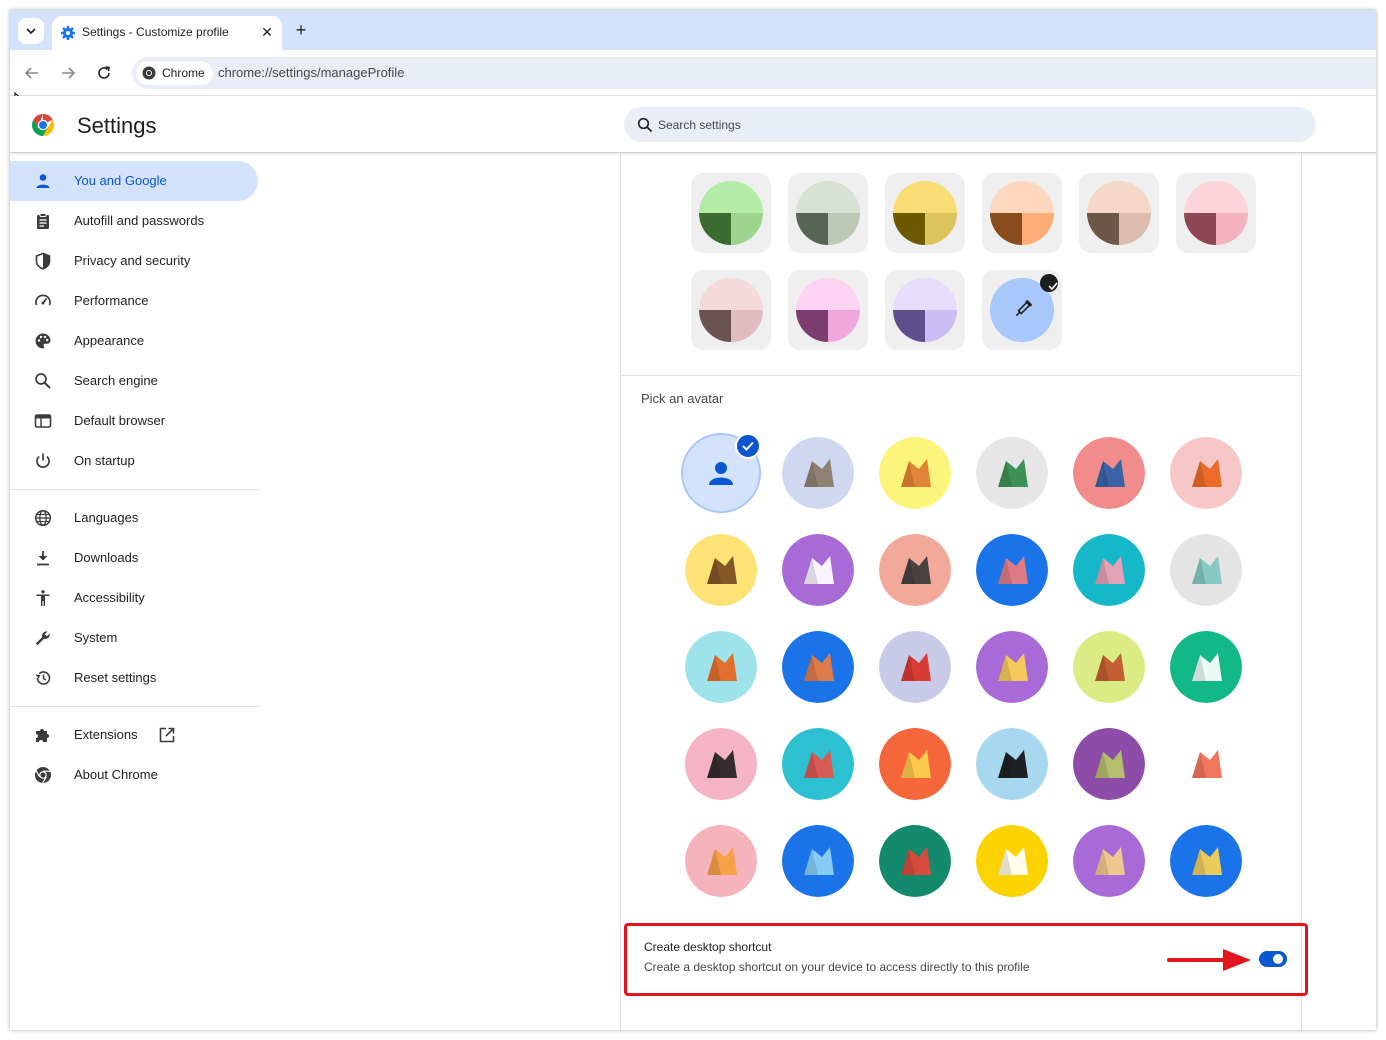 The height and width of the screenshot is (1040, 1386). Describe the element at coordinates (134, 735) in the screenshot. I see `sidebar-item-extensions: Extensions` at that location.